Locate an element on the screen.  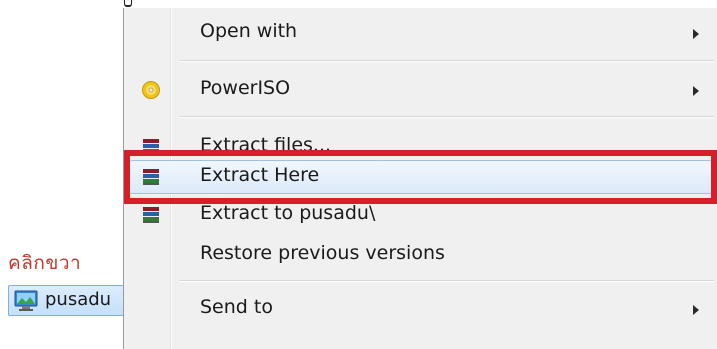
menu-item-label: Restore previous versions is located at coordinates (322, 253).